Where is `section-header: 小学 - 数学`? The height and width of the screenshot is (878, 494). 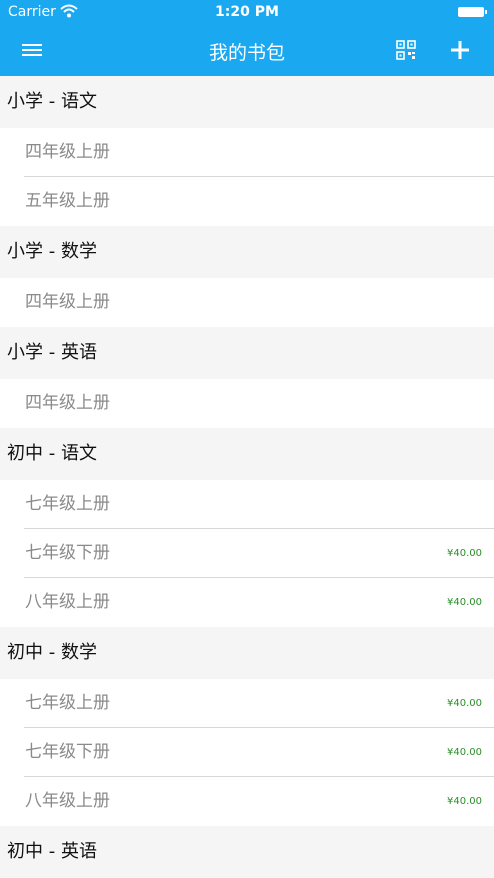
section-header: 小学 - 数学 is located at coordinates (247, 252).